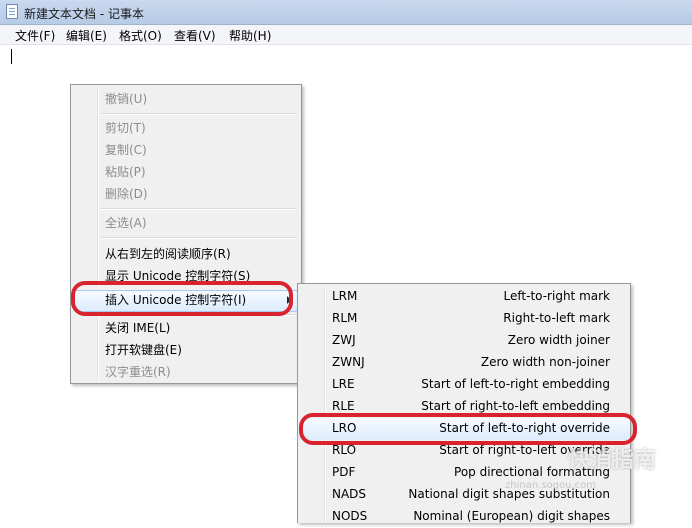  What do you see at coordinates (343, 384) in the screenshot?
I see `submenu-item-code: LRE` at bounding box center [343, 384].